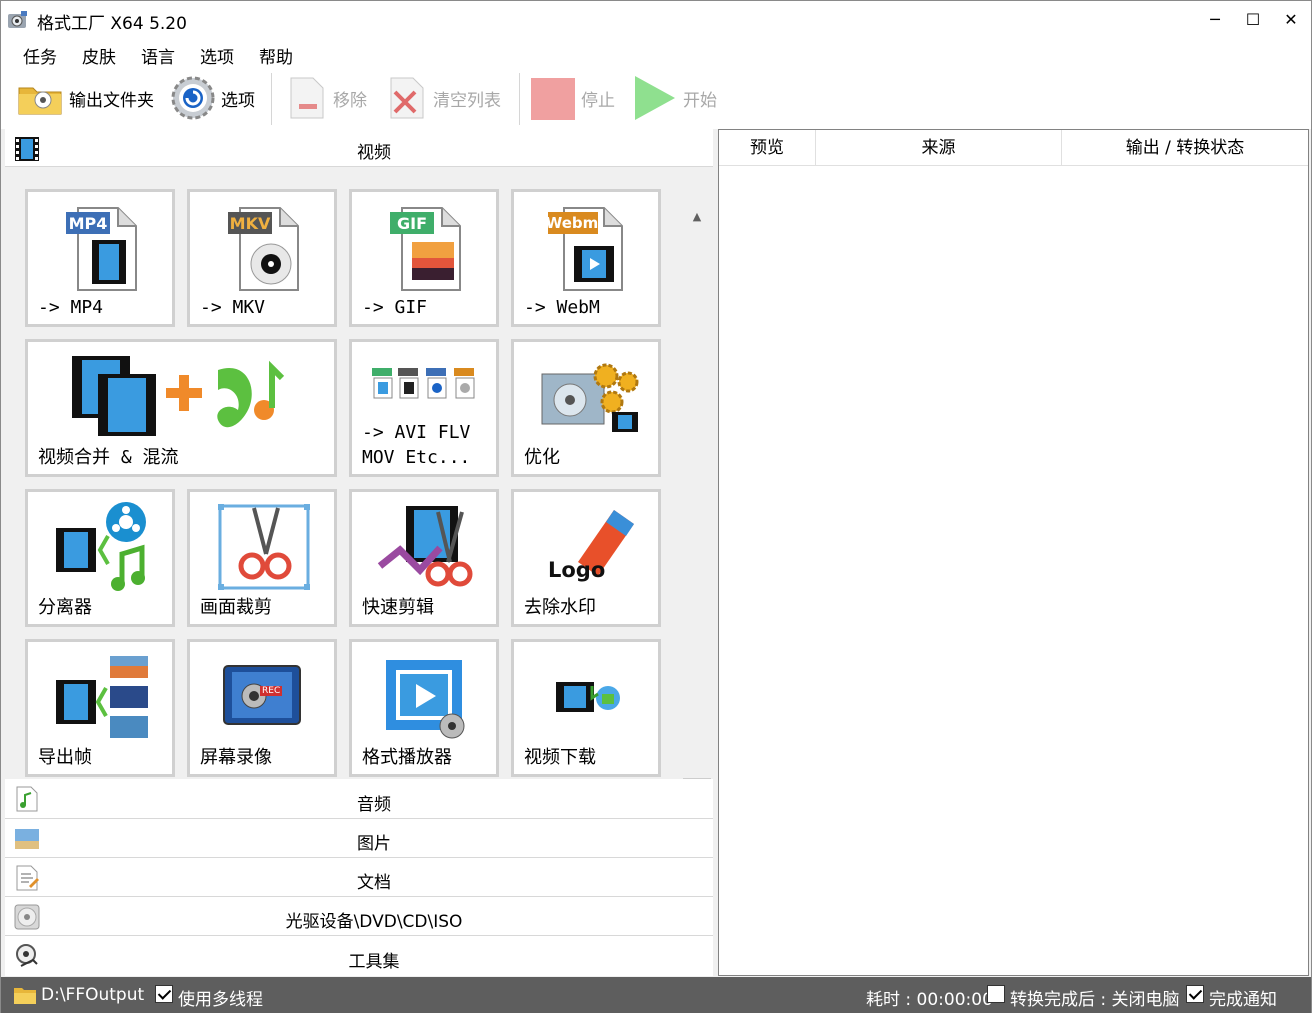  What do you see at coordinates (407, 757) in the screenshot?
I see `tile-label: 格式播放器` at bounding box center [407, 757].